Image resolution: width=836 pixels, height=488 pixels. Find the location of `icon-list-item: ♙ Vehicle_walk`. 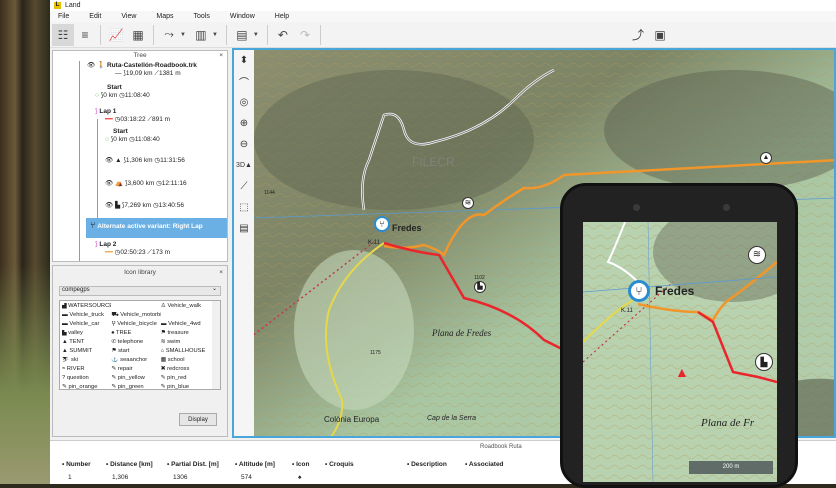

icon-list-item: ♙ Vehicle_walk is located at coordinates (185, 307).